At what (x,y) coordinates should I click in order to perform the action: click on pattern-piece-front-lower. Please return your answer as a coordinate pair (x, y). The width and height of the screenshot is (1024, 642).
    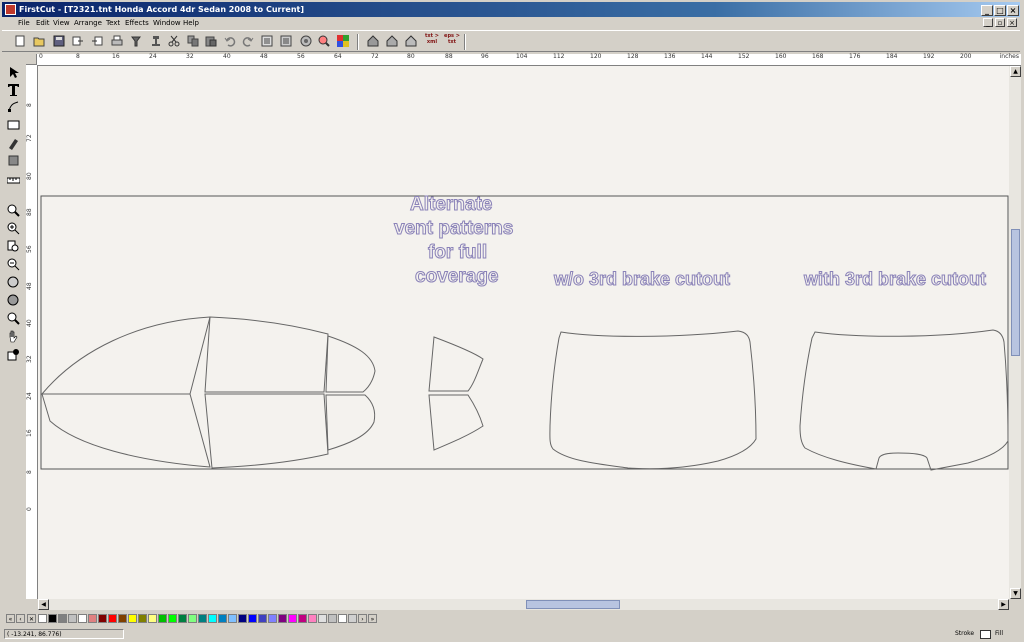
    Looking at the image, I should click on (126, 430).